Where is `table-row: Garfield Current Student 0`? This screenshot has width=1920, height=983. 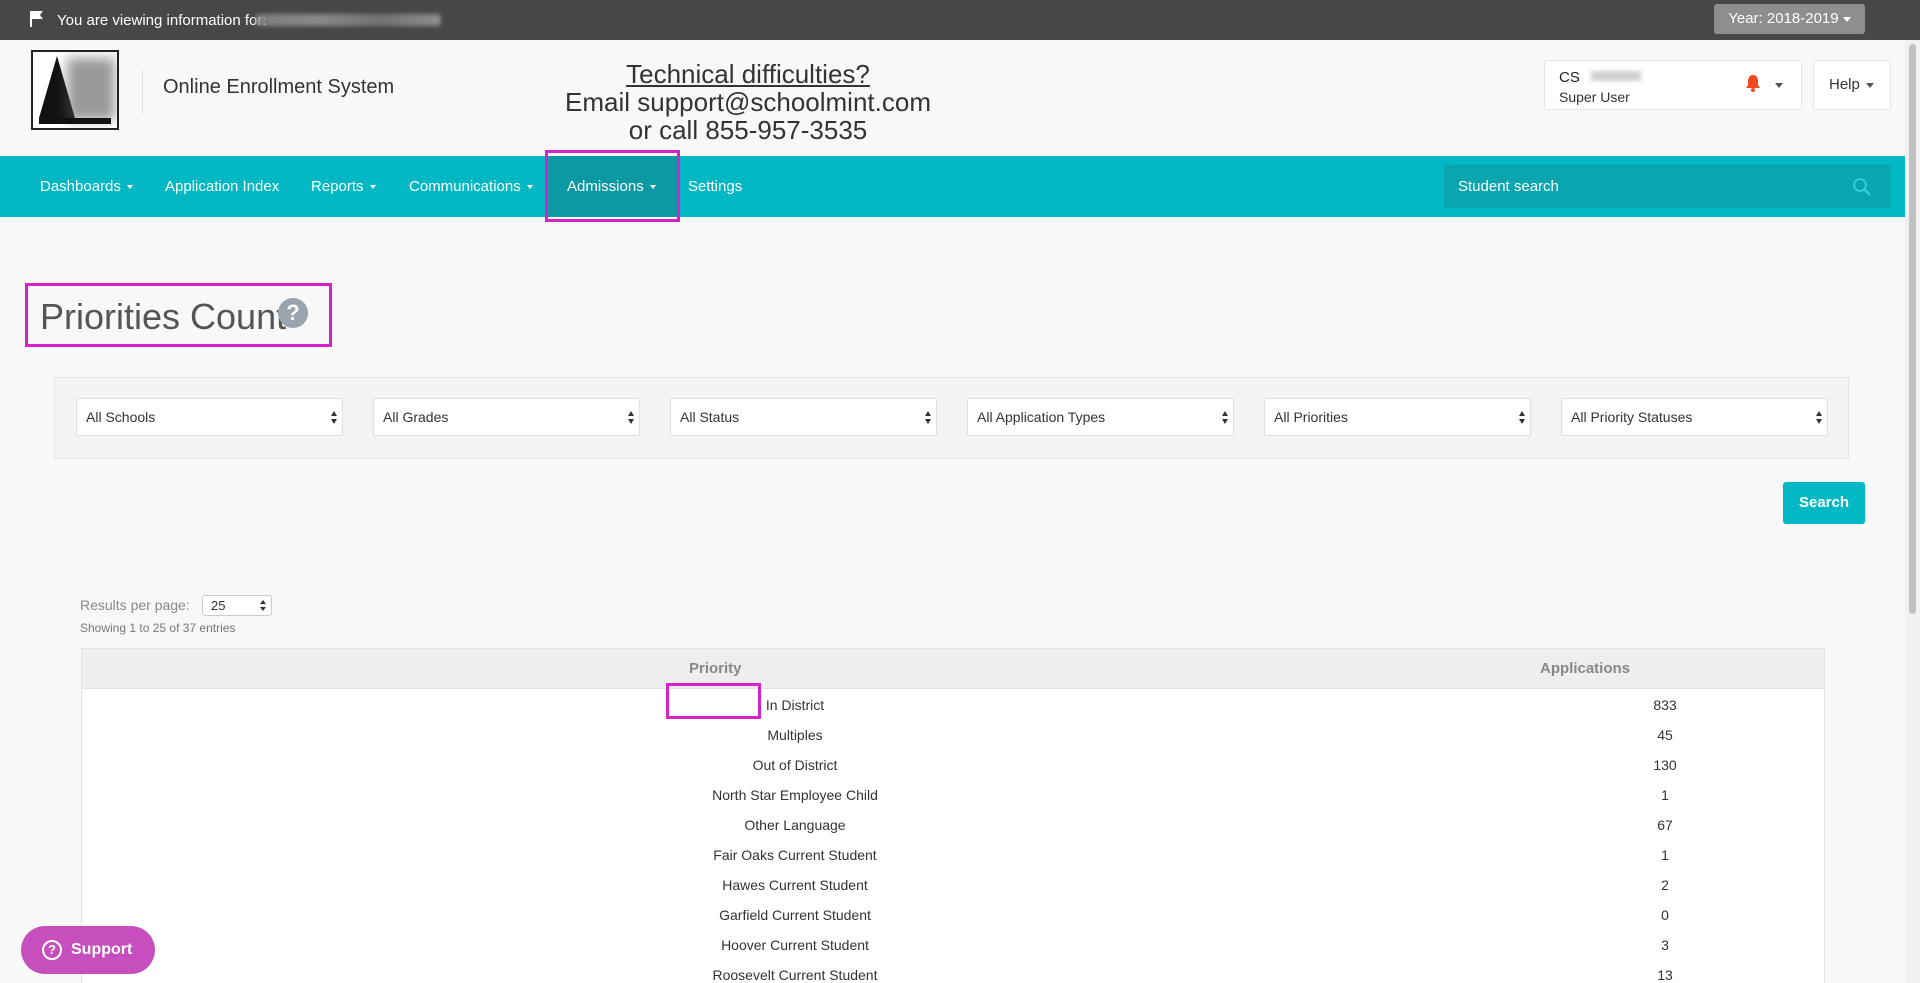 table-row: Garfield Current Student 0 is located at coordinates (953, 916).